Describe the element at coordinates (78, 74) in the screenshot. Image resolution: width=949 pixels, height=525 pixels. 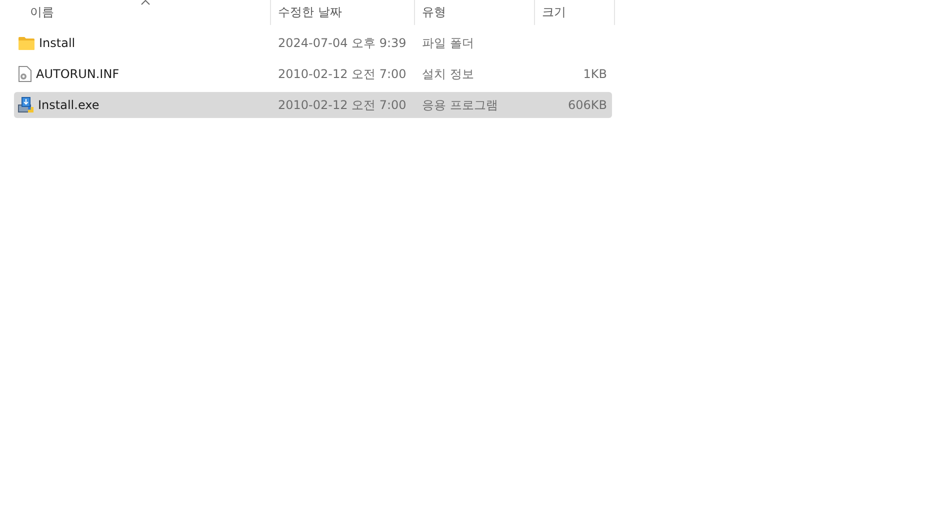
I see `file-name: AUTORUN.INF` at that location.